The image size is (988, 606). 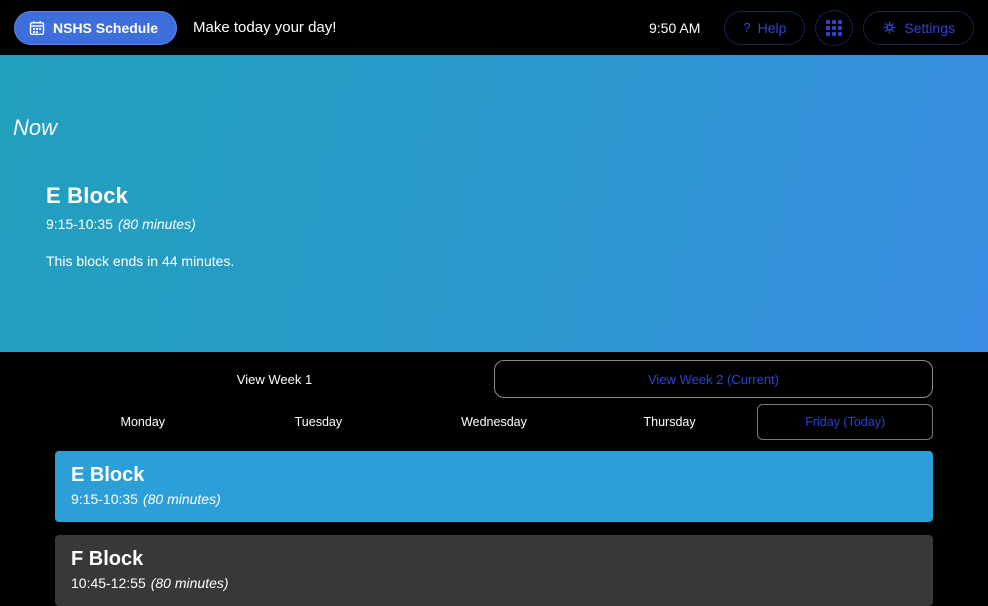 I want to click on block-time-range: 10:45-12:55, so click(x=108, y=583).